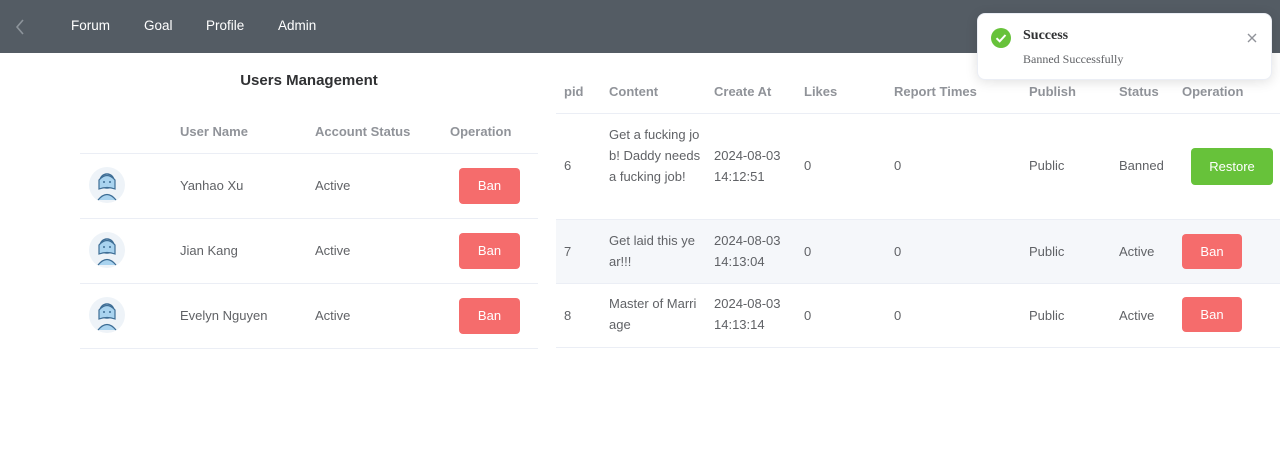 Image resolution: width=1280 pixels, height=466 pixels. I want to click on post-pid: 8, so click(568, 315).